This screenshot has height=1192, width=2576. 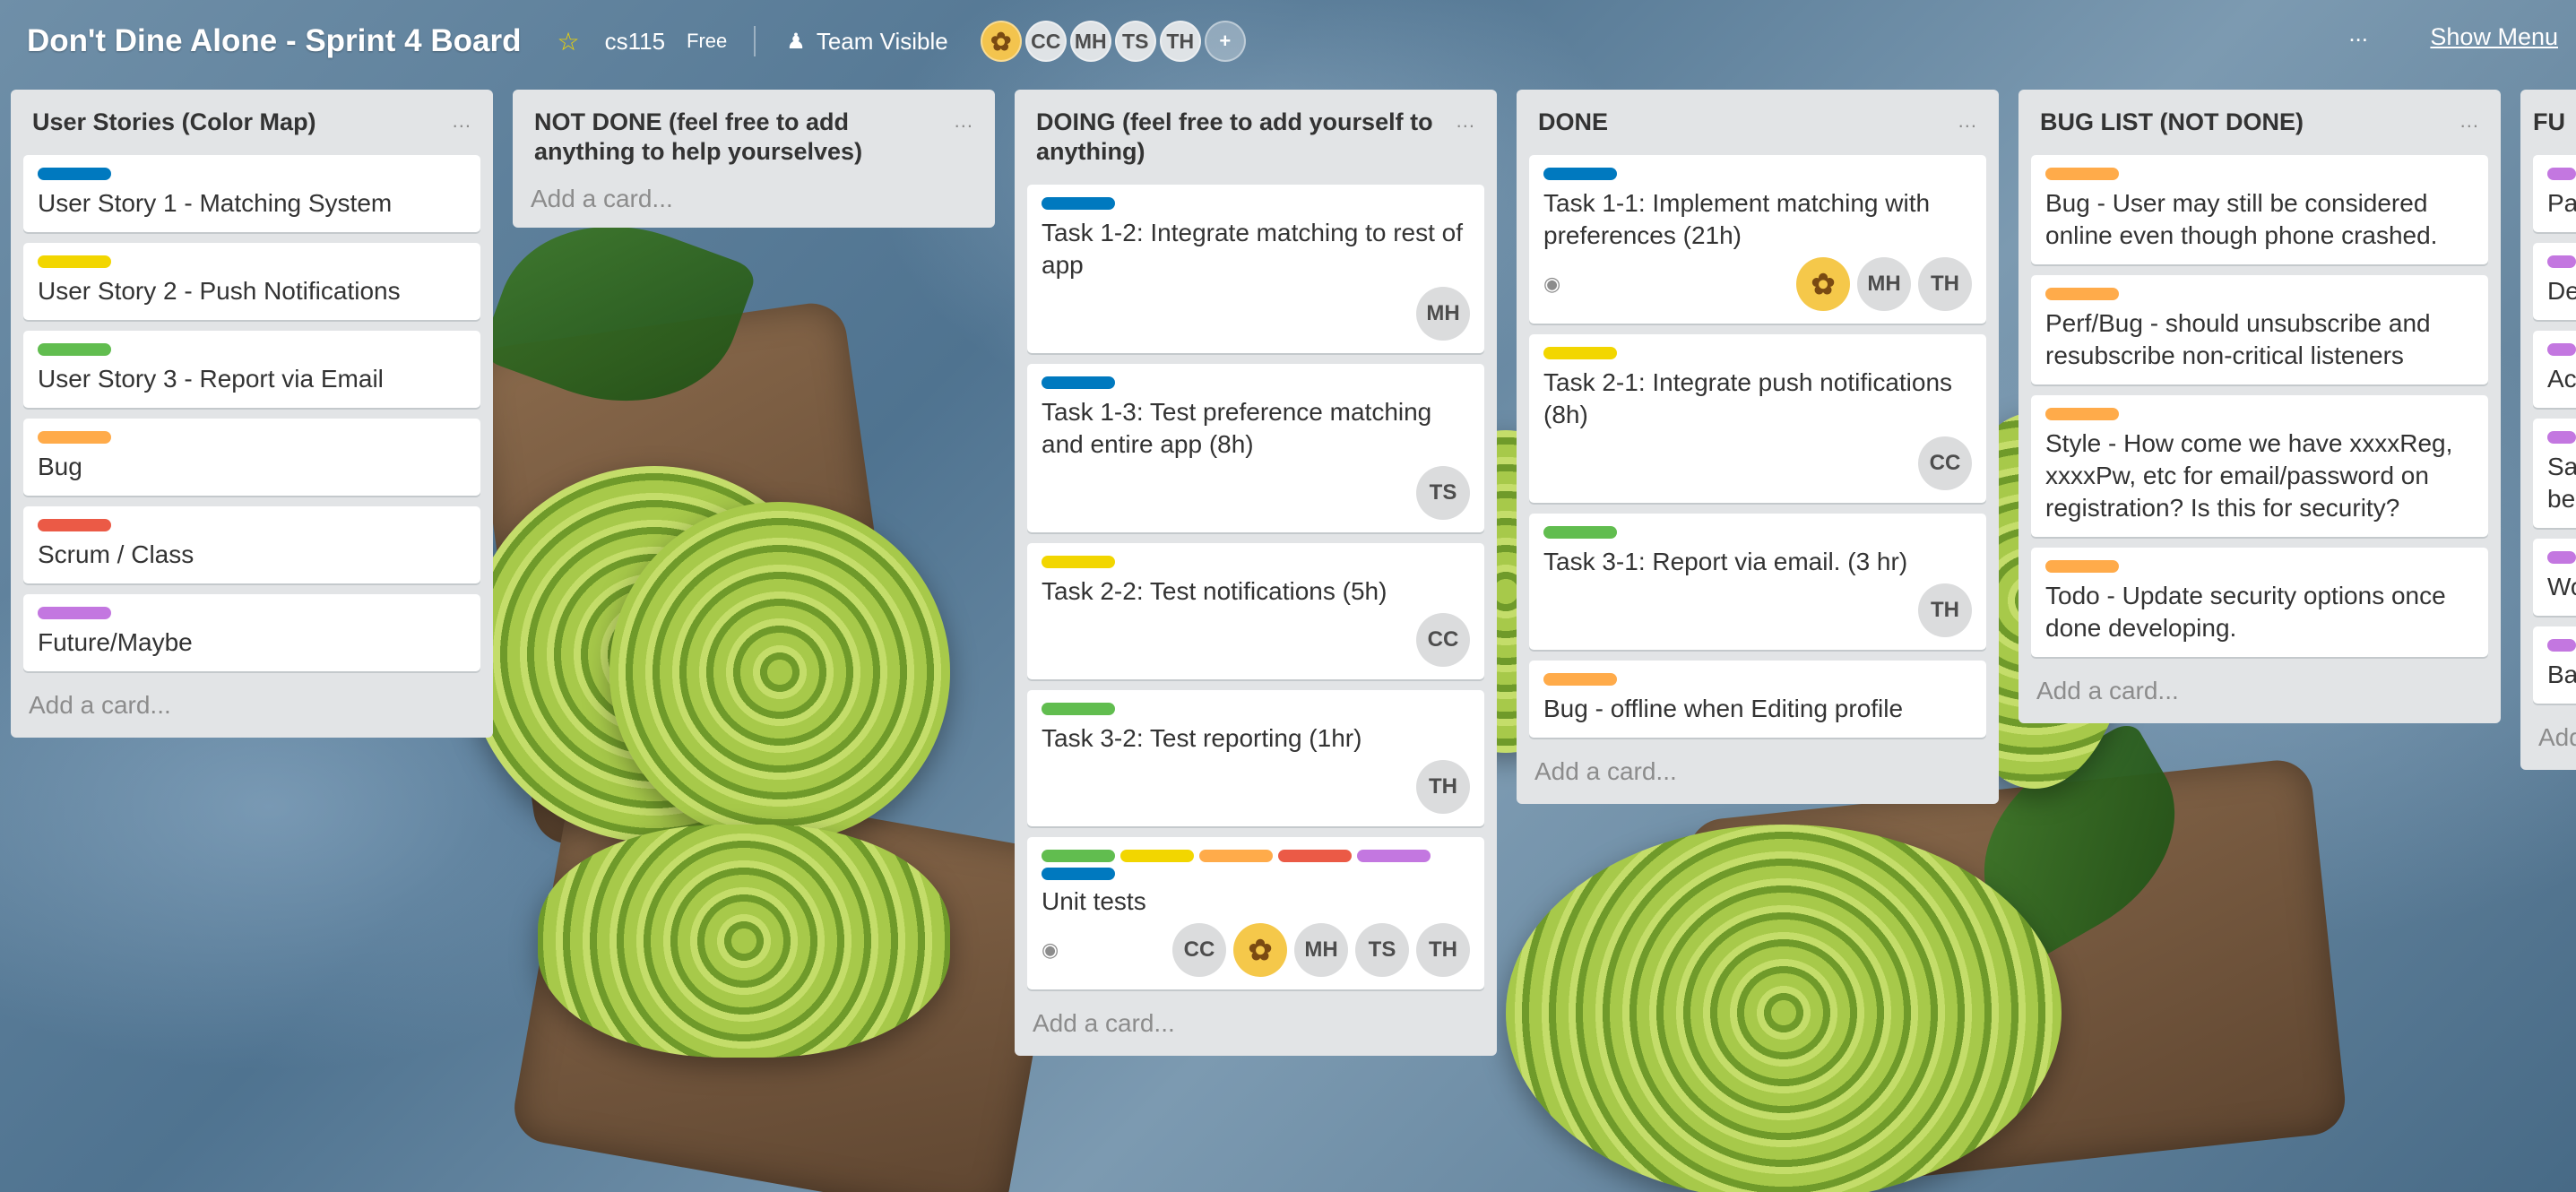 I want to click on visibility-button: Team Visible, so click(x=882, y=42).